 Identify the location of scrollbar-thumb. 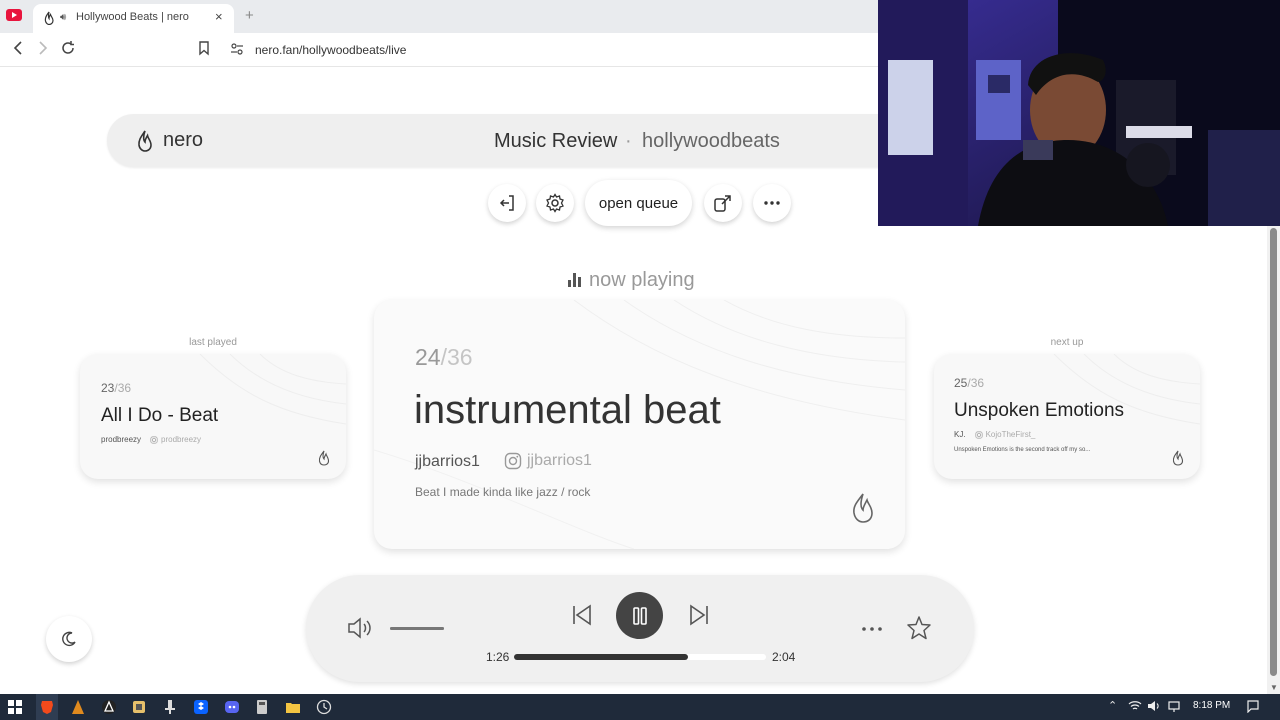
(1273, 452).